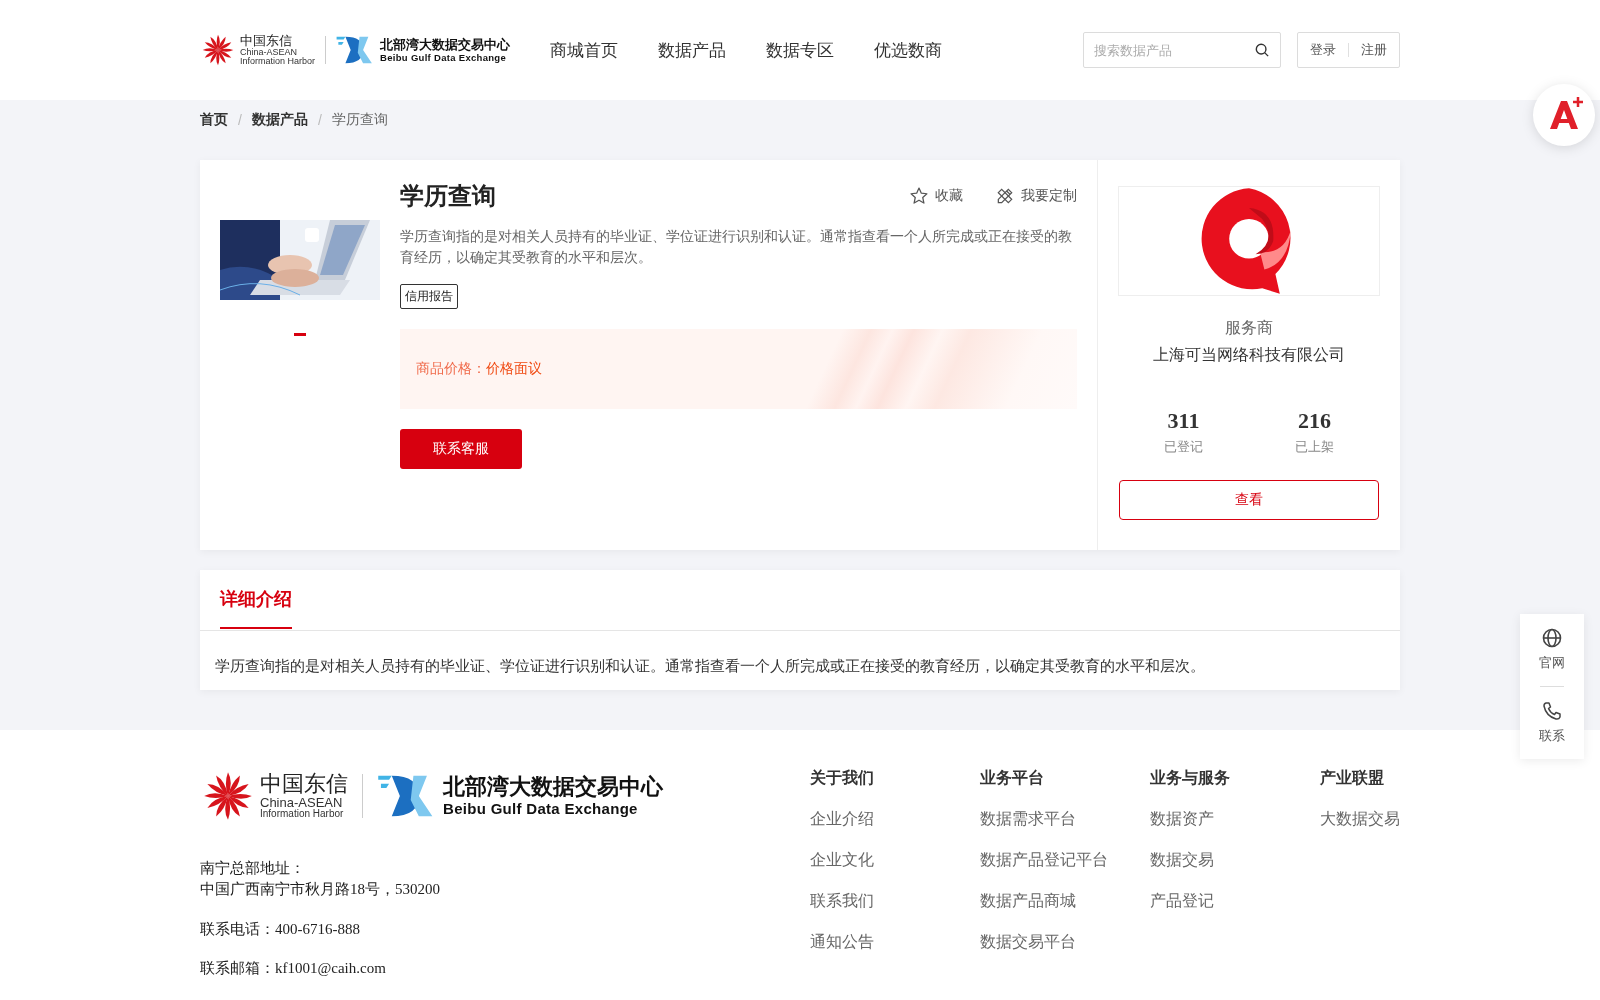  Describe the element at coordinates (1065, 819) in the screenshot. I see `footer-link: 数据需求平台` at that location.